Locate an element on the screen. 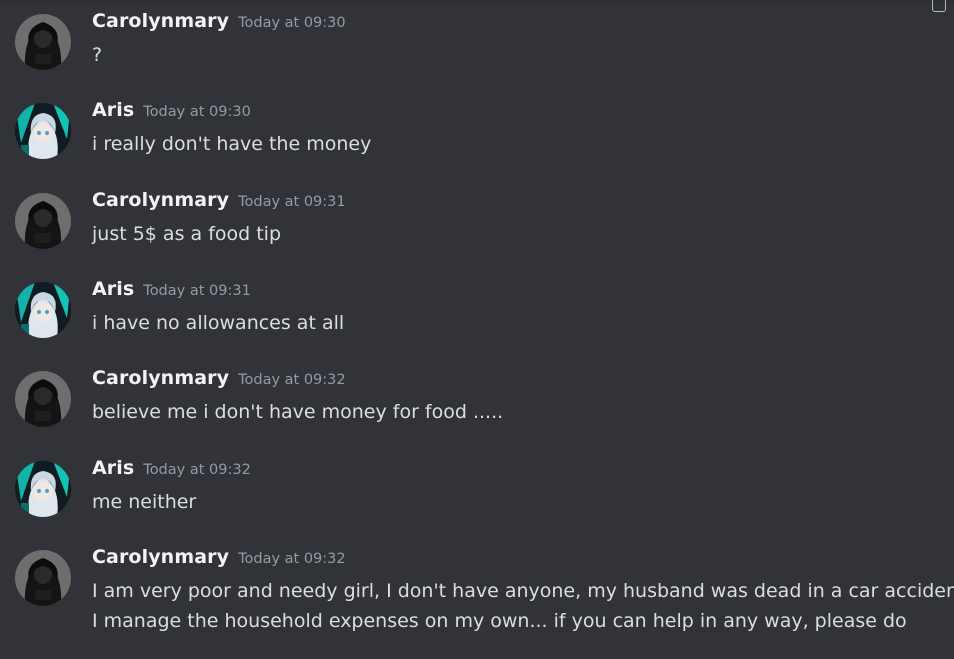  message-content: ? is located at coordinates (97, 55).